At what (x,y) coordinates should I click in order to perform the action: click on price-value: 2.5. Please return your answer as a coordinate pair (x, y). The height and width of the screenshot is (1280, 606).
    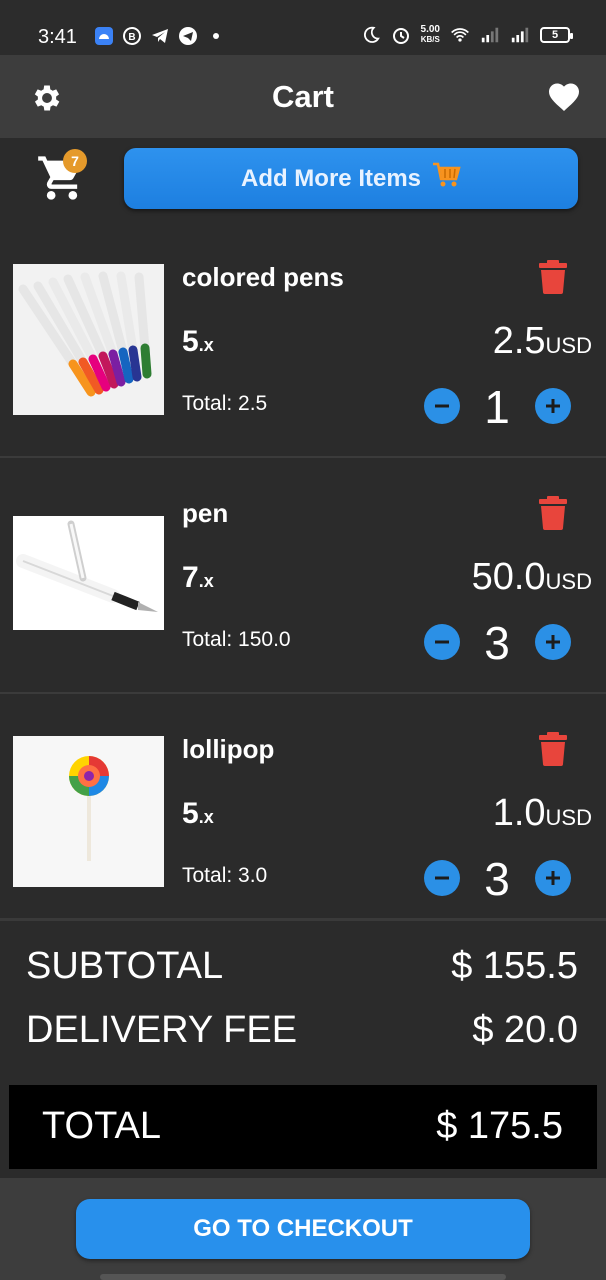
    Looking at the image, I should click on (519, 341).